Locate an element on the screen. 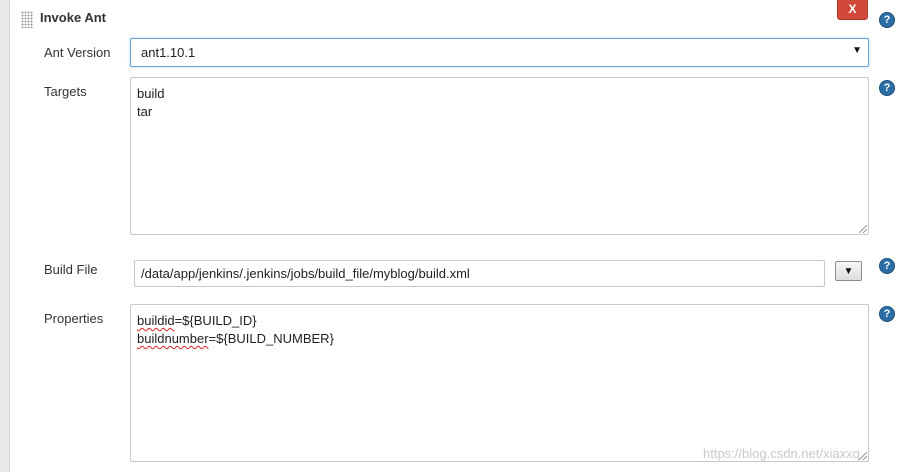 The image size is (905, 472). property-value: =${BUILD_NUMBER} is located at coordinates (271, 338).